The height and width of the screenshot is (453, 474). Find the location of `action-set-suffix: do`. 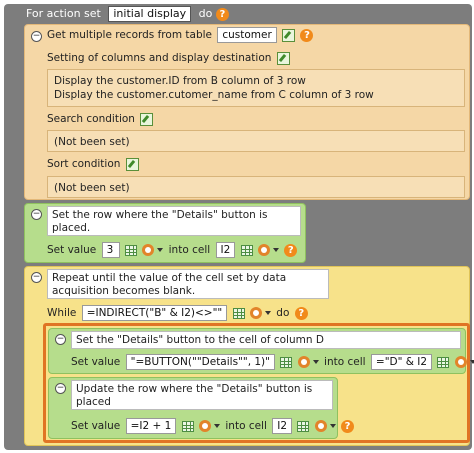

action-set-suffix: do is located at coordinates (205, 13).